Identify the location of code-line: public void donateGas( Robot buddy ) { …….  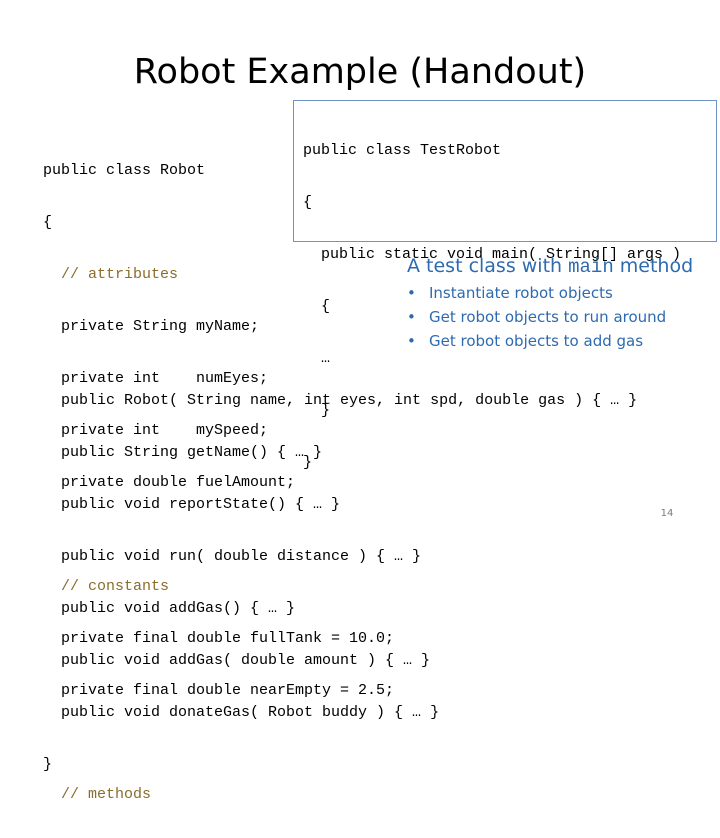
(241, 712).